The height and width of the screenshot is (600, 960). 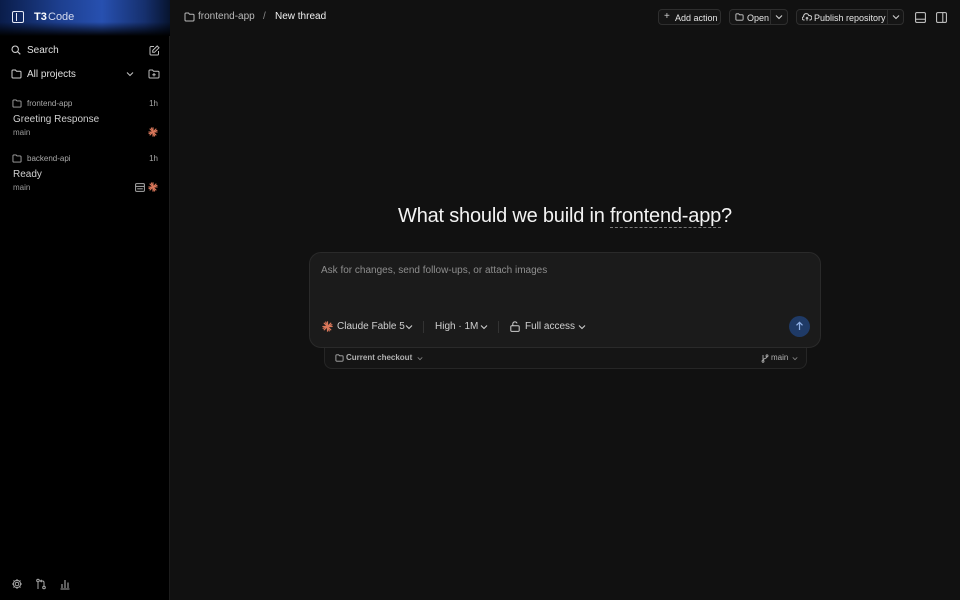 I want to click on new-thread-icon, so click(x=154, y=50).